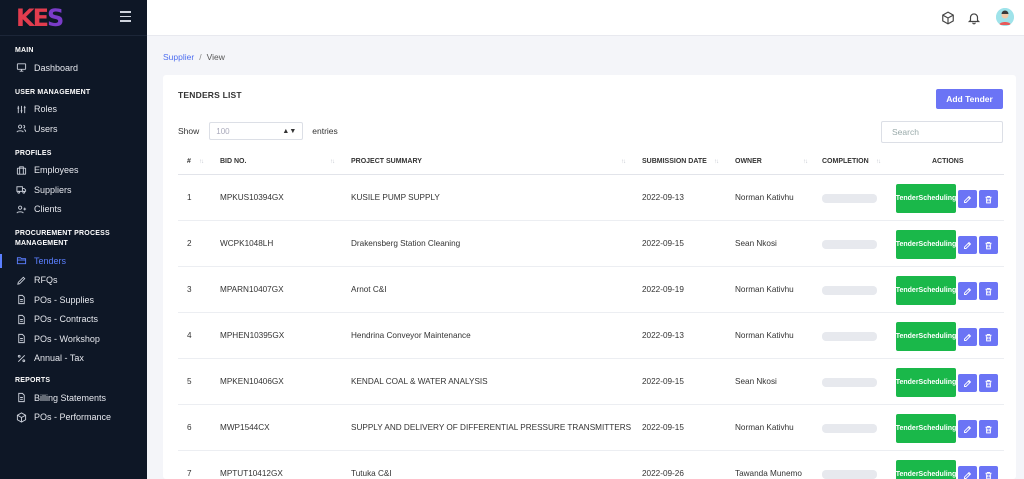 The width and height of the screenshot is (1024, 479). Describe the element at coordinates (178, 57) in the screenshot. I see `breadcrumb-supplier-link: Supplier` at that location.